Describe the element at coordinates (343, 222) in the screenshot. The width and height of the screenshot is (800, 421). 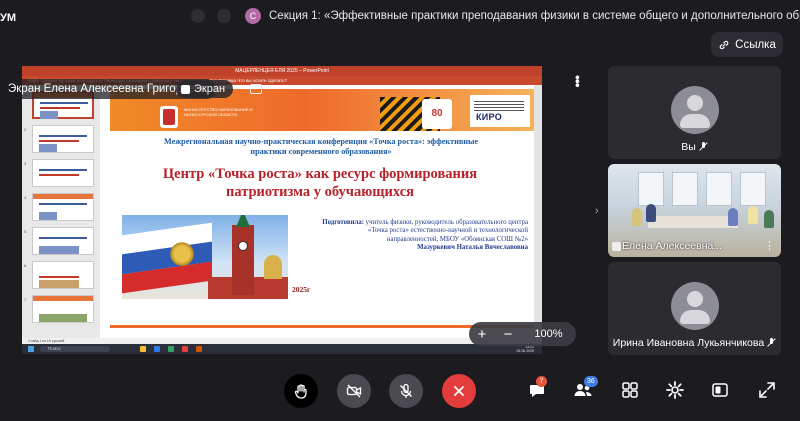
I see `prepared-by-label: Подготовила:` at that location.